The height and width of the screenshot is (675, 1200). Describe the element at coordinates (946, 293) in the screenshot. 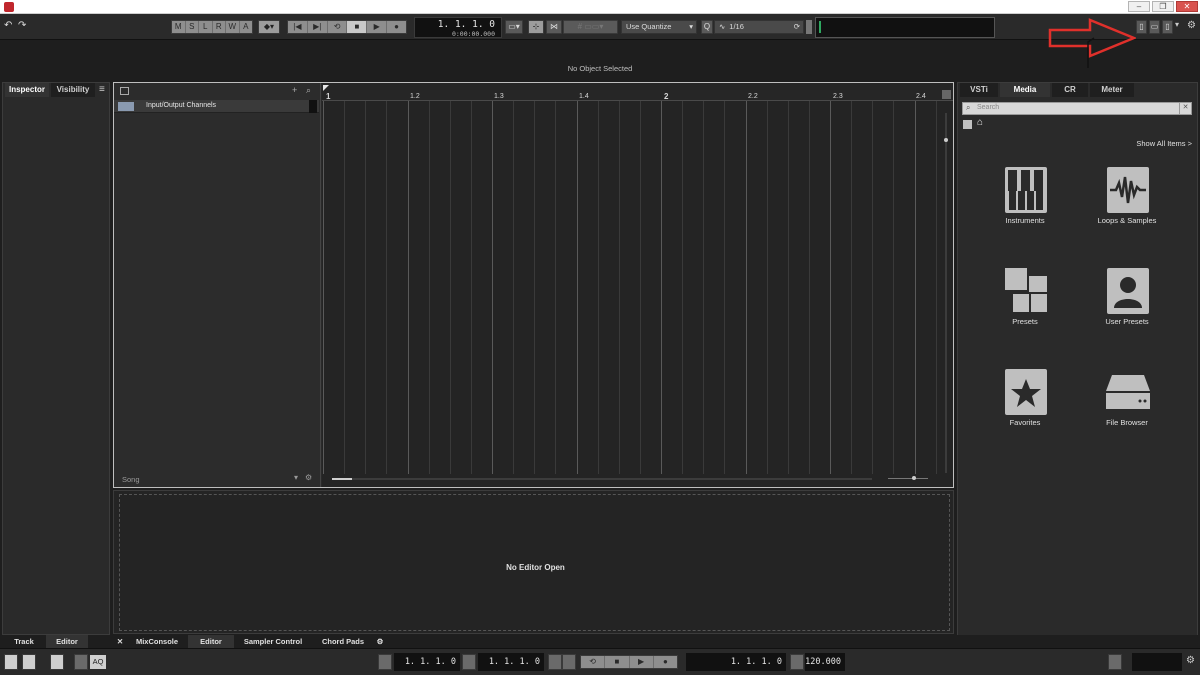

I see `vertical-zoom-slider` at that location.